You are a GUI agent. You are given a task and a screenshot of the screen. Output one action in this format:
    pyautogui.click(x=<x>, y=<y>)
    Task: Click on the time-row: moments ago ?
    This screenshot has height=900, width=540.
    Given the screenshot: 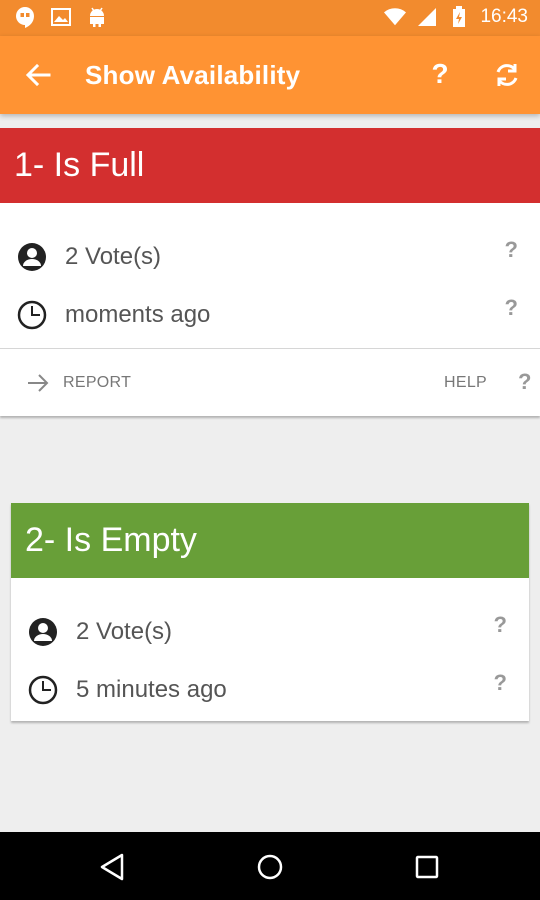 What is the action you would take?
    pyautogui.click(x=270, y=315)
    